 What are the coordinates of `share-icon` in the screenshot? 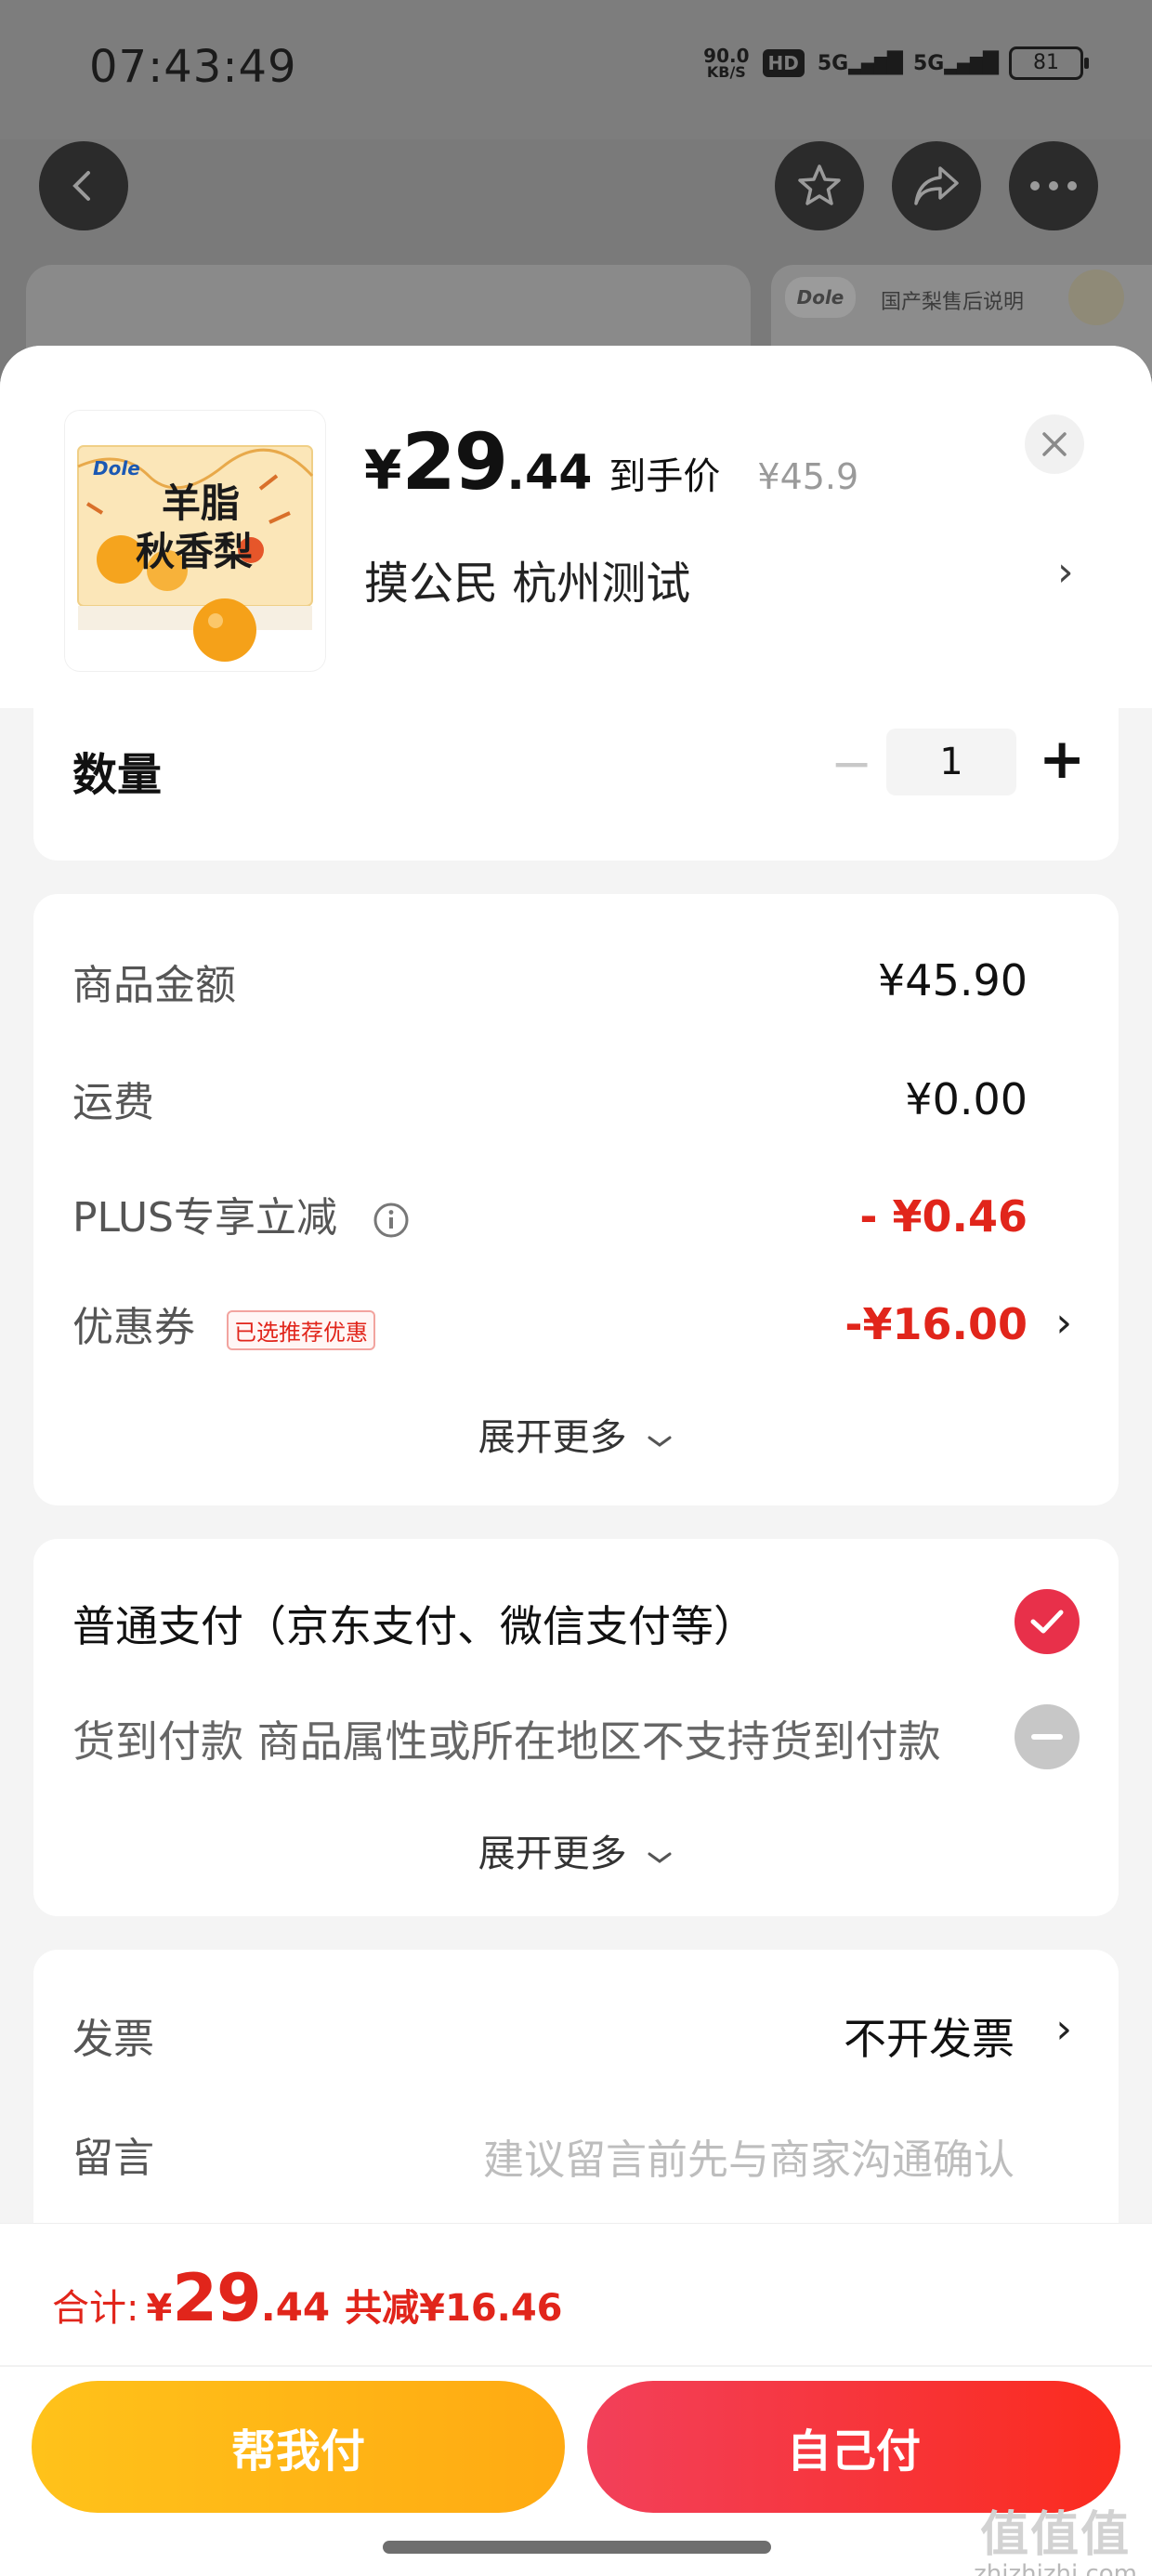 It's located at (936, 185).